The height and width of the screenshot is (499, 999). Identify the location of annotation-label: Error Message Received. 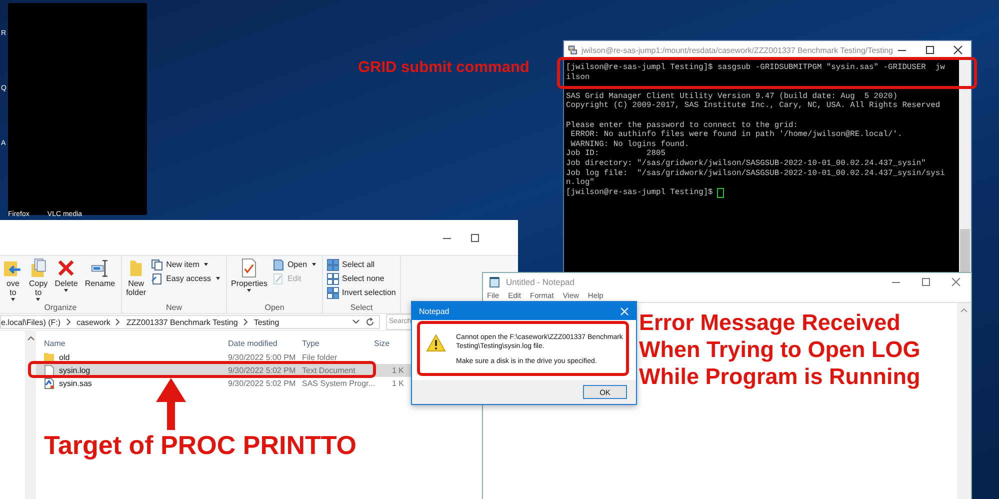
(770, 322).